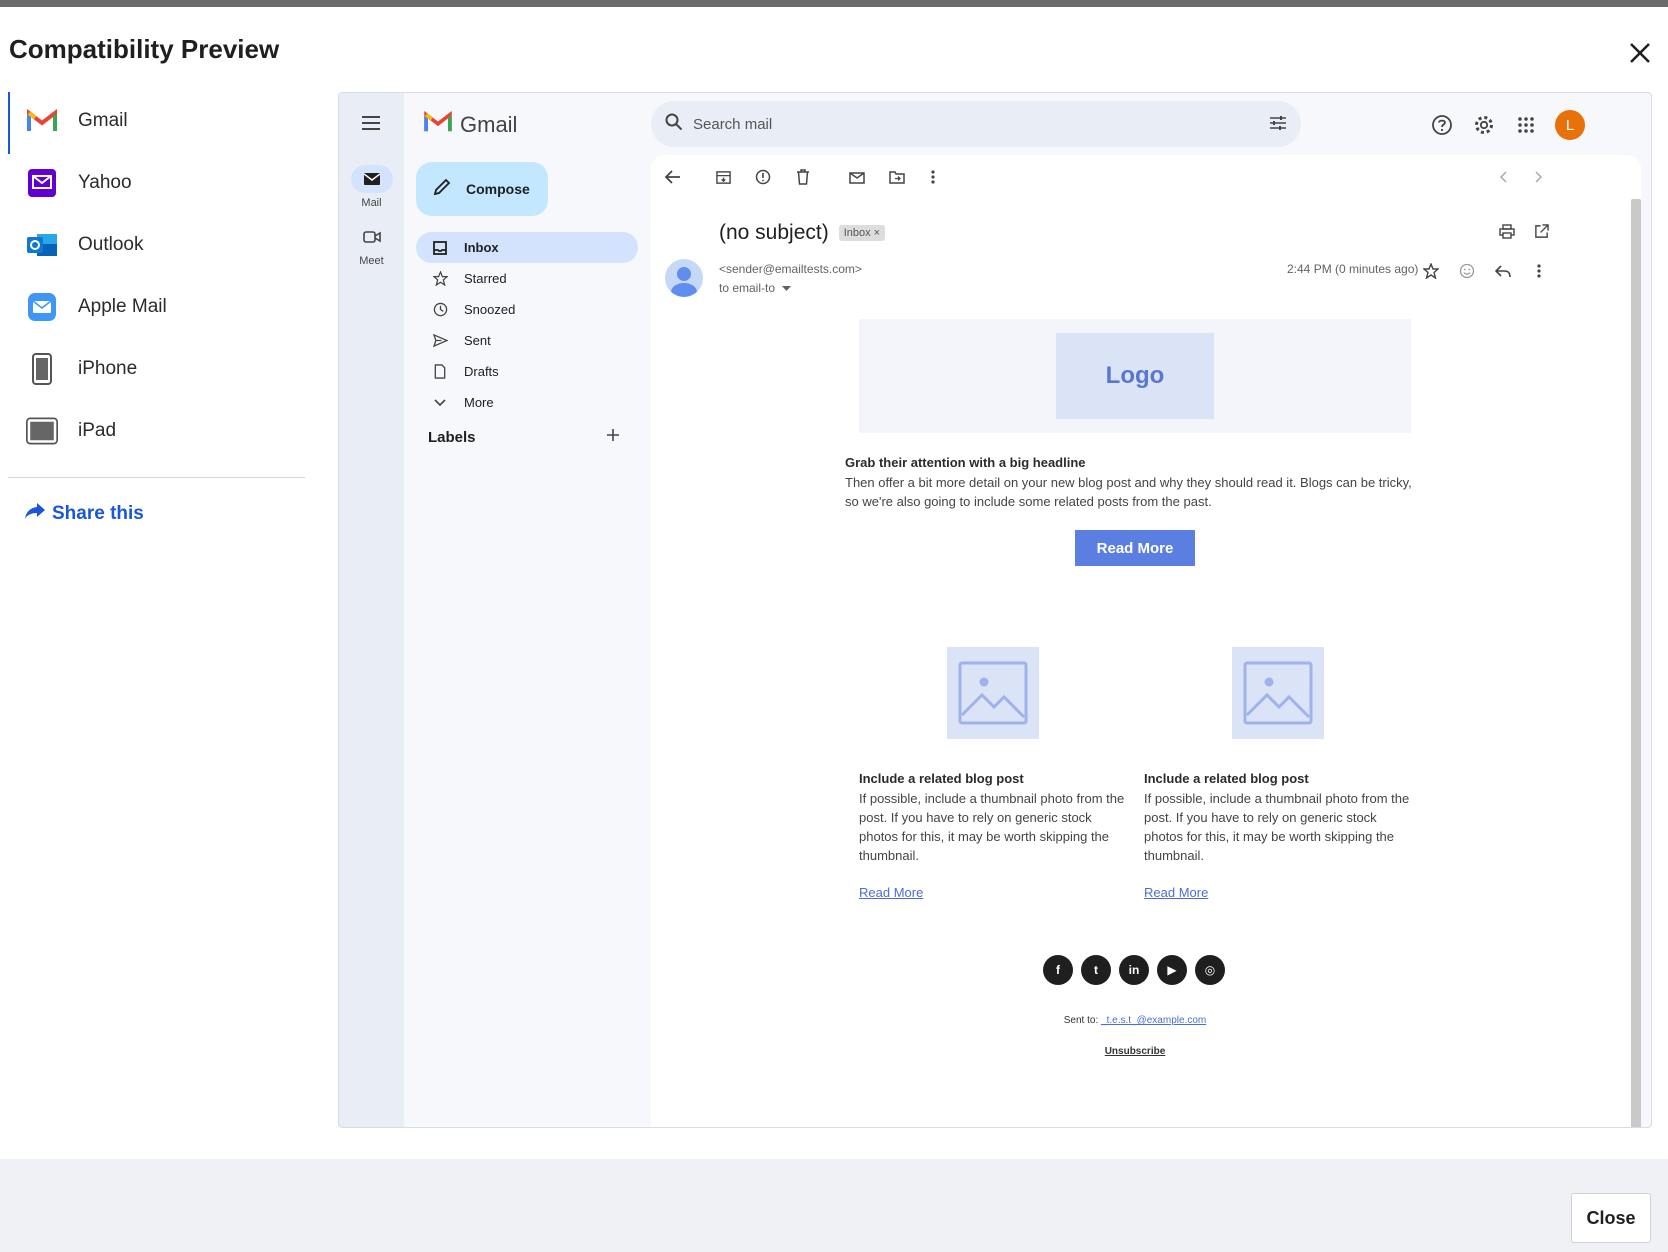  Describe the element at coordinates (1539, 177) in the screenshot. I see `chevron-right-icon` at that location.